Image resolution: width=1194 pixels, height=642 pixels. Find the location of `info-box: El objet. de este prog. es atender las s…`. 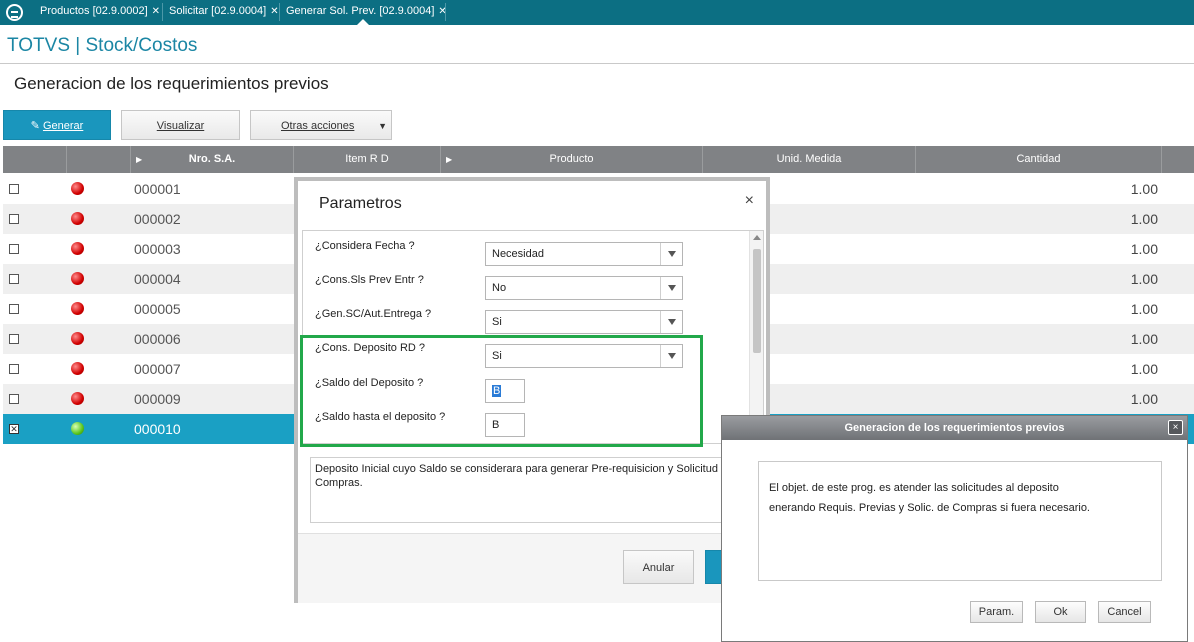

info-box: El objet. de este prog. es atender las s… is located at coordinates (960, 521).